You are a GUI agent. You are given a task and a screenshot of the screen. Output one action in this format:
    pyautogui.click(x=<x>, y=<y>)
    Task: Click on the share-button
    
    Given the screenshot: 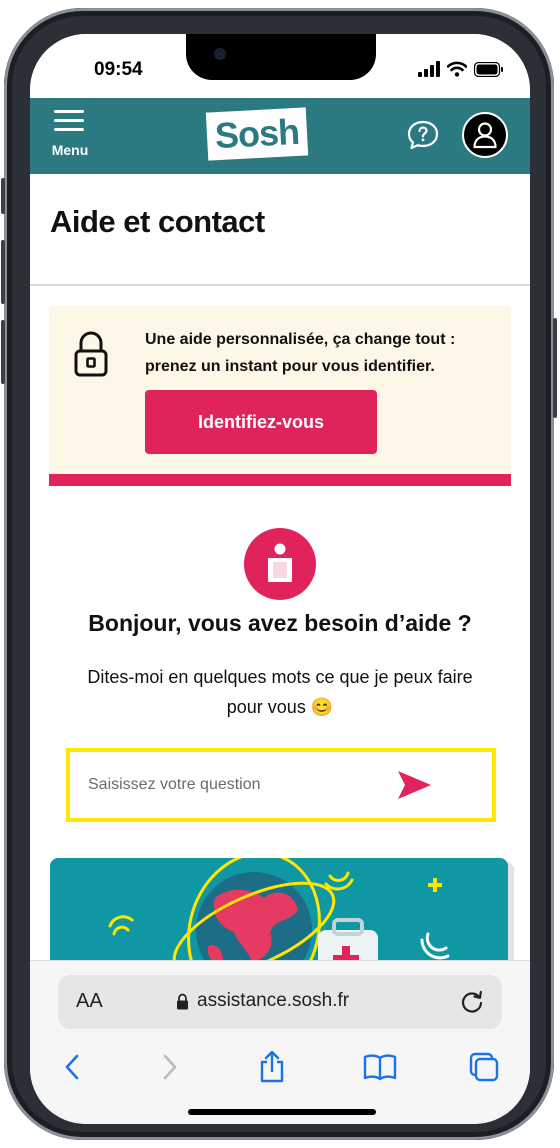 What is the action you would take?
    pyautogui.click(x=272, y=1067)
    